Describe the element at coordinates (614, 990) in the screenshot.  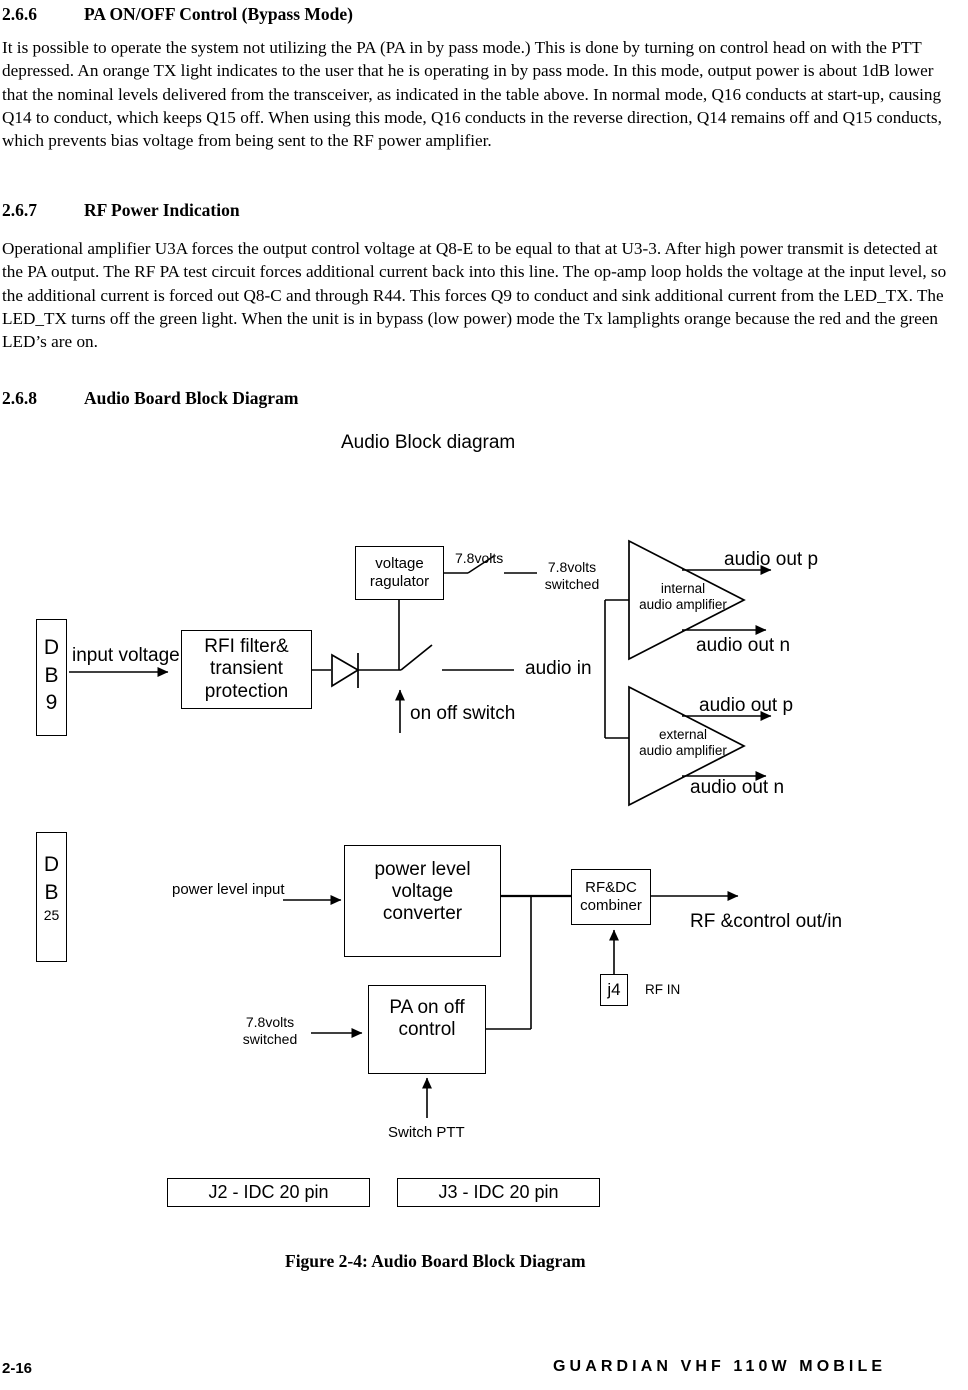
I see `connector-j4: j4` at that location.